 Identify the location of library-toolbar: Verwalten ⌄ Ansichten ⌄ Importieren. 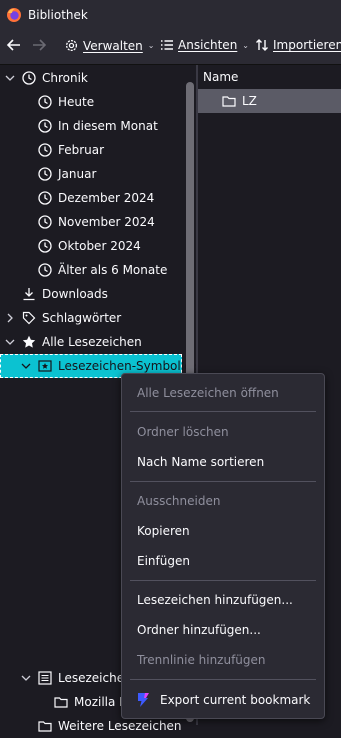
(170, 47).